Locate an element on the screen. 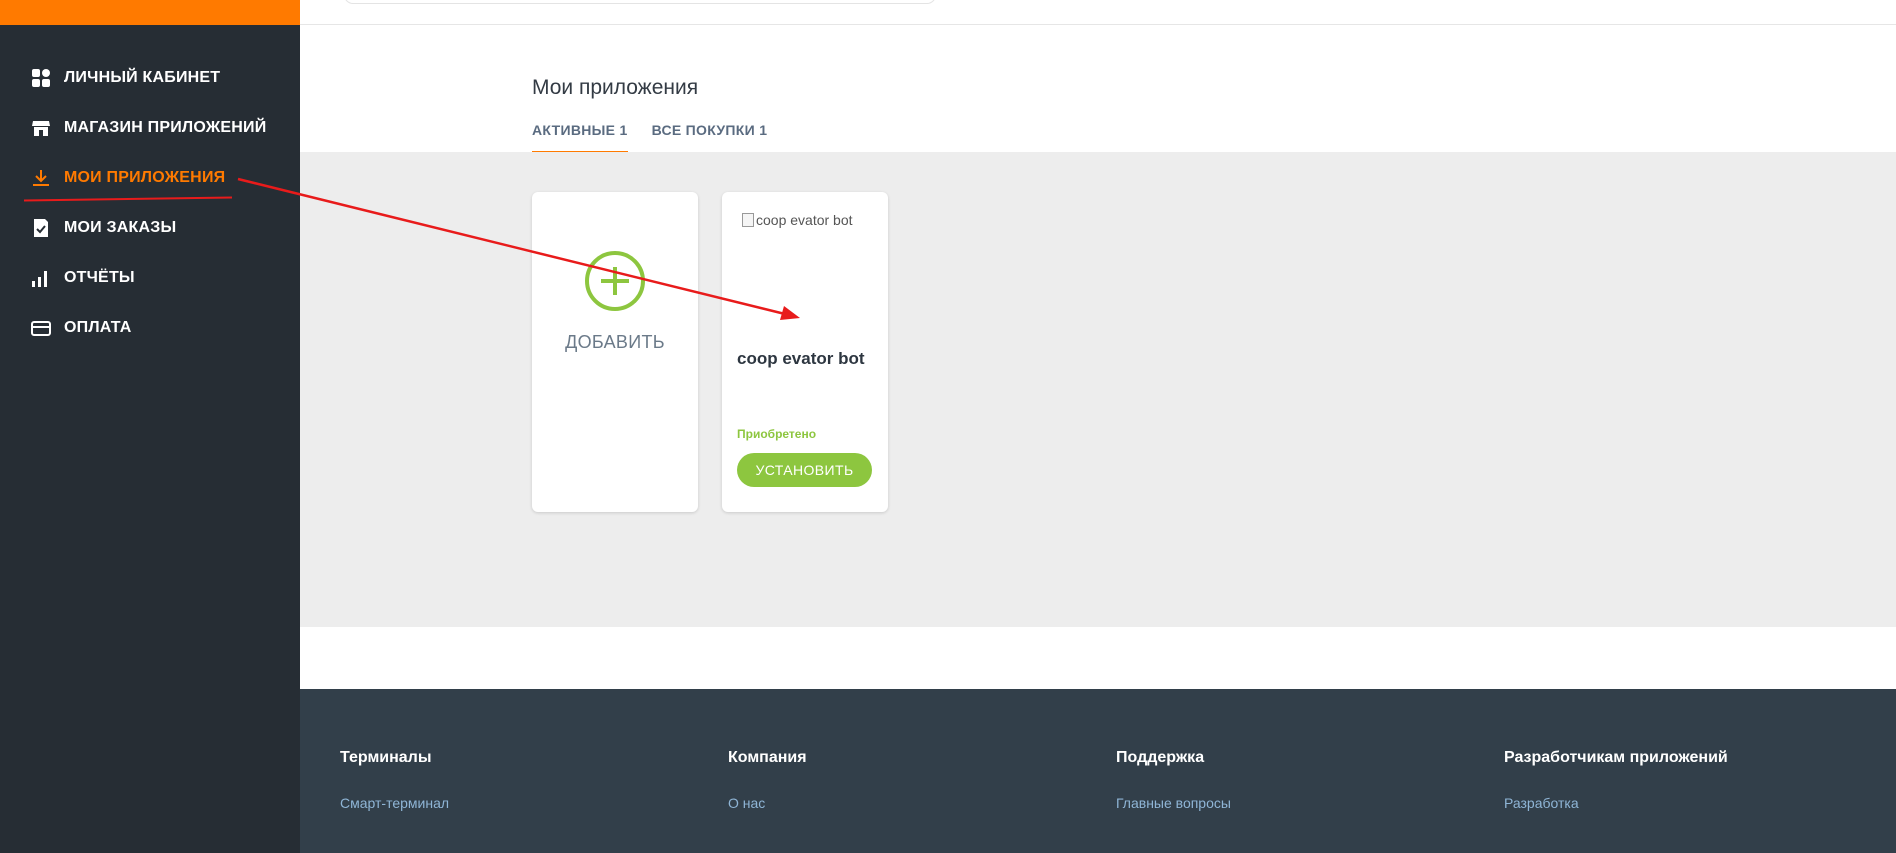 Image resolution: width=1896 pixels, height=853 pixels. footer-heading: Терминалы is located at coordinates (386, 757).